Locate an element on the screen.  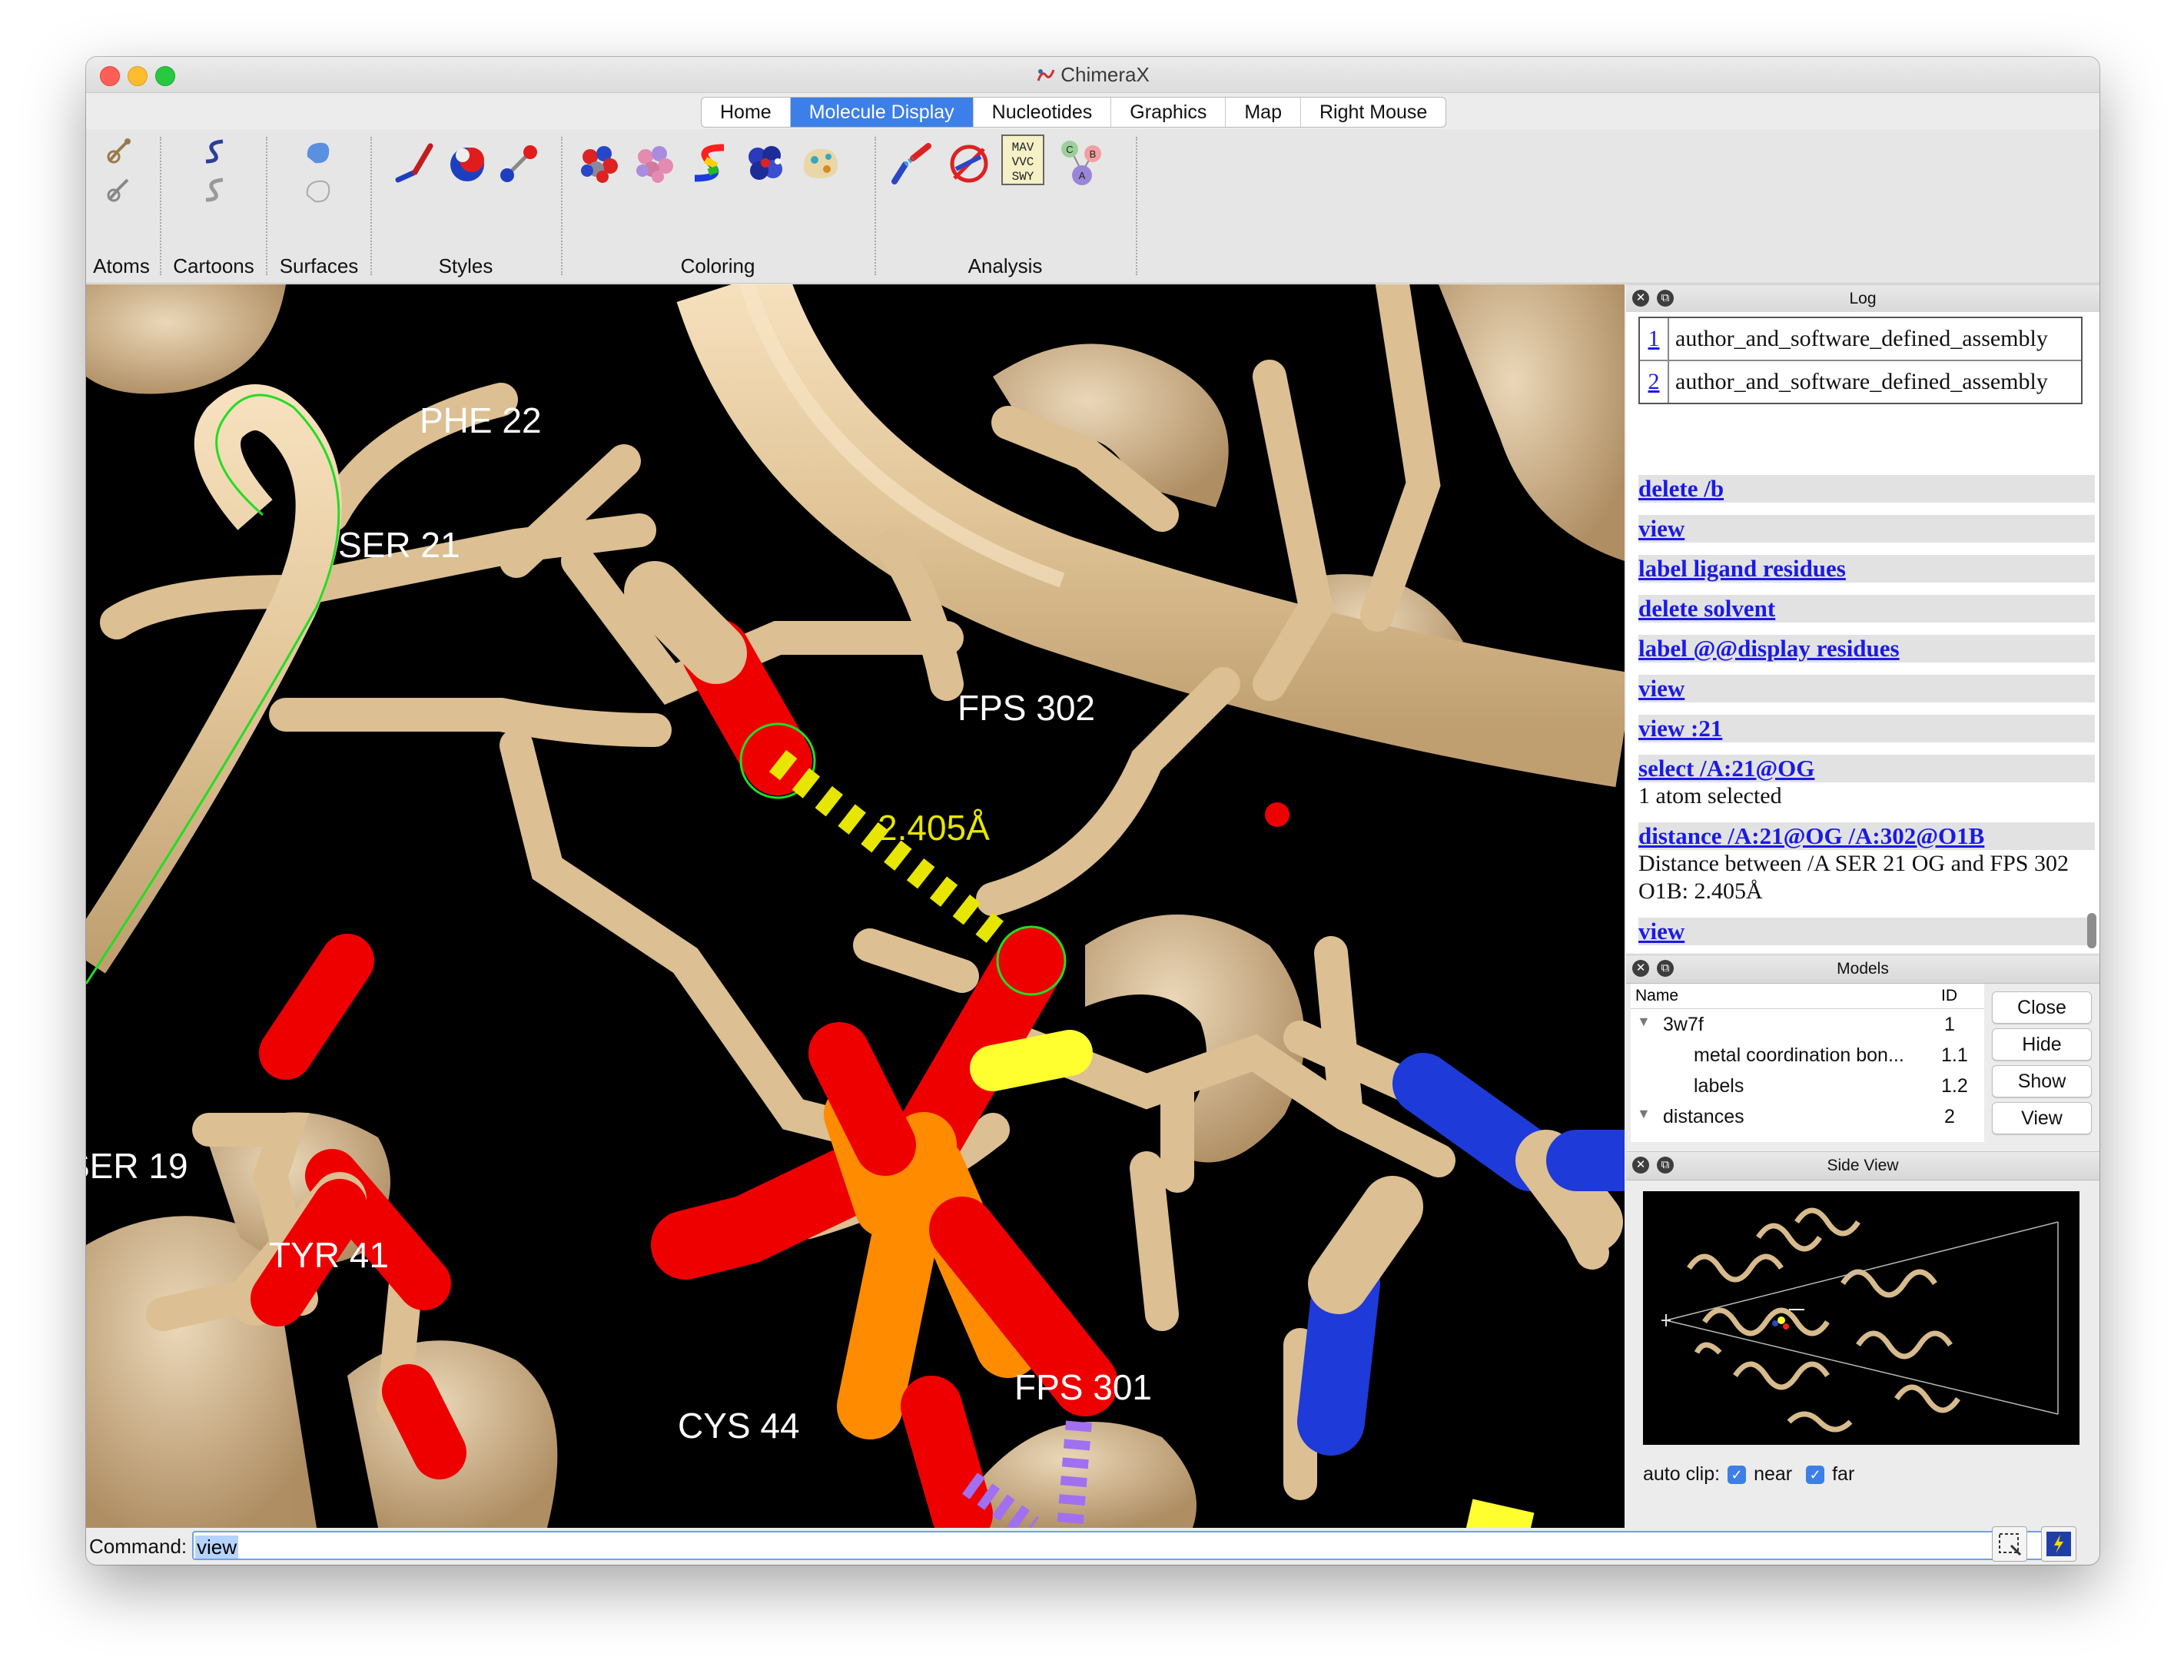
svg-text: VVC is located at coordinates (1023, 162).